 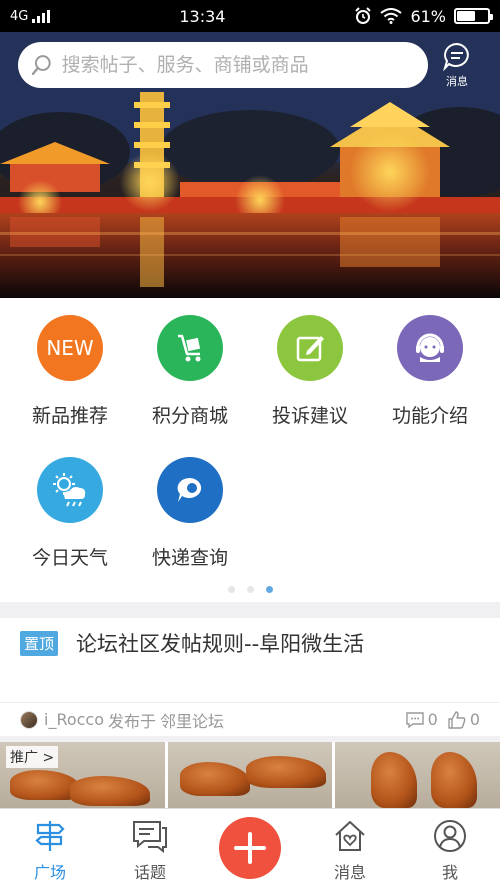 I want to click on thumbs-up-icon, so click(x=457, y=719).